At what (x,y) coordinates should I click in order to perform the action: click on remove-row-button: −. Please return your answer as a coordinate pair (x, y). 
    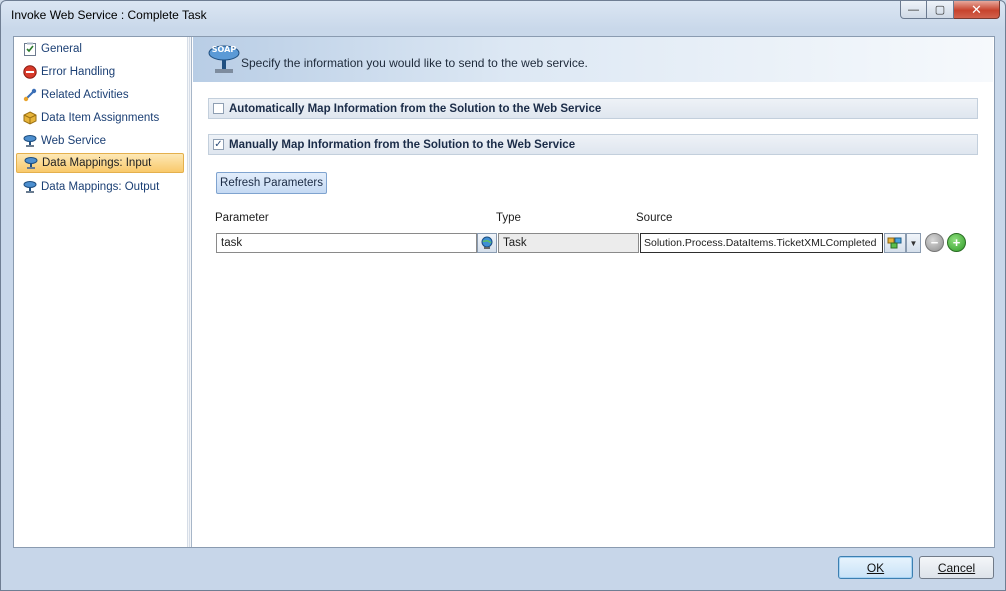
    Looking at the image, I should click on (934, 242).